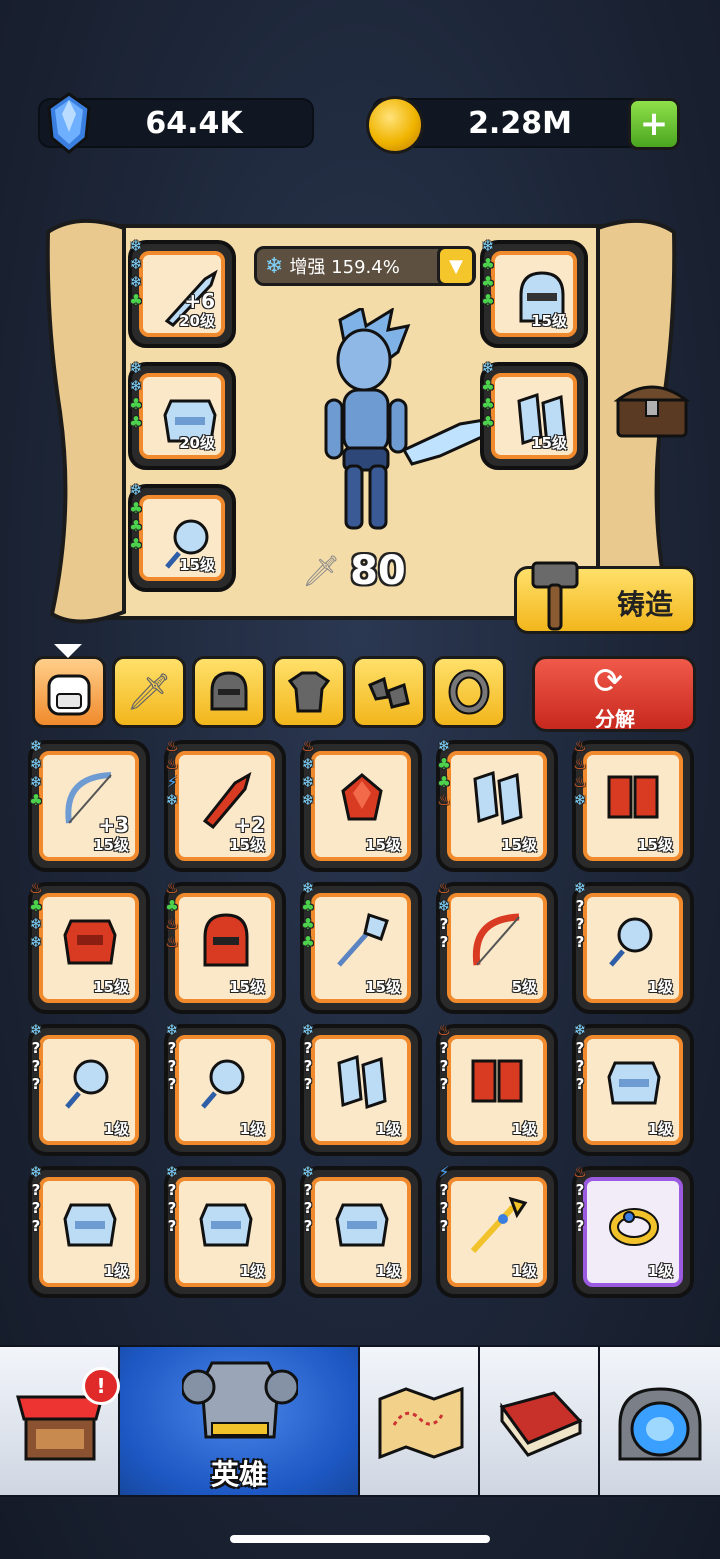  Describe the element at coordinates (540, 1421) in the screenshot. I see `nav-book` at that location.